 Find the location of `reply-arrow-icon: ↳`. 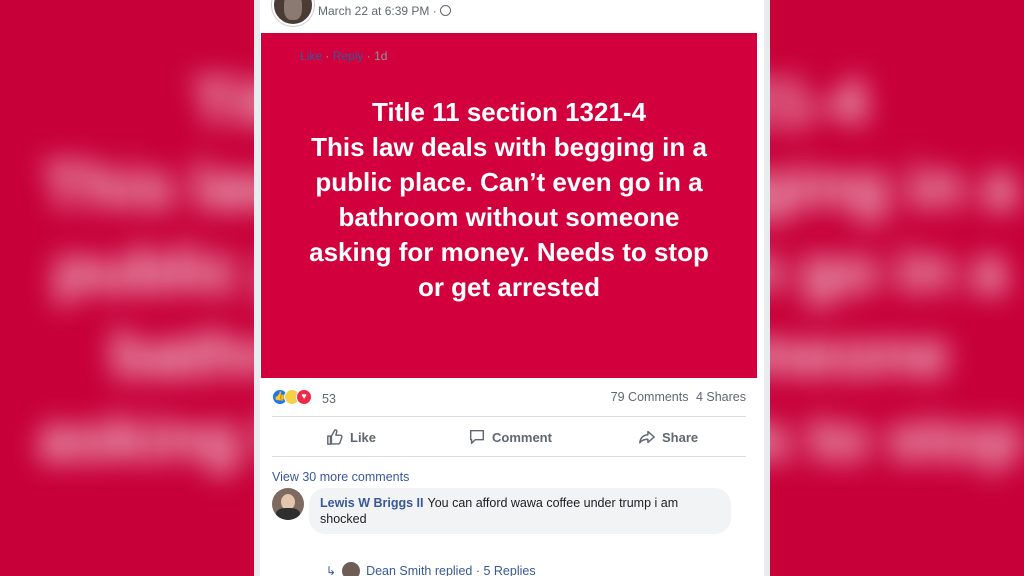

reply-arrow-icon: ↳ is located at coordinates (331, 570).